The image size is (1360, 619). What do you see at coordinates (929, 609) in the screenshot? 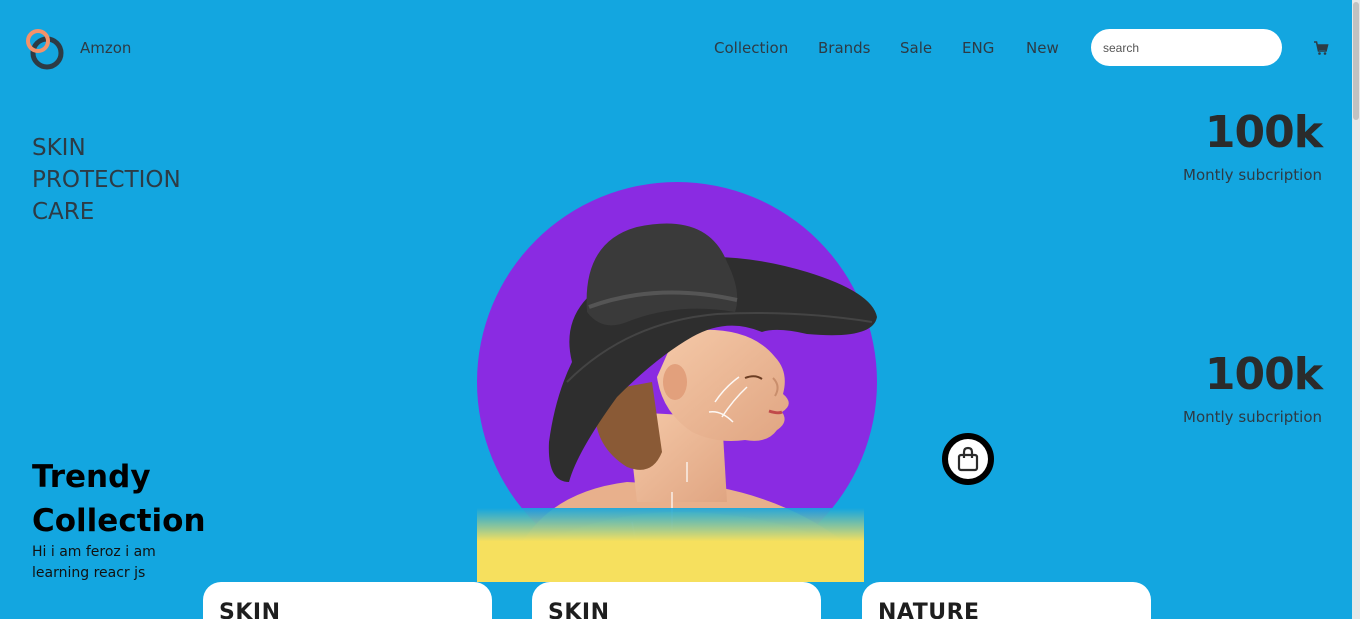
I see `card-title: NATURE` at bounding box center [929, 609].